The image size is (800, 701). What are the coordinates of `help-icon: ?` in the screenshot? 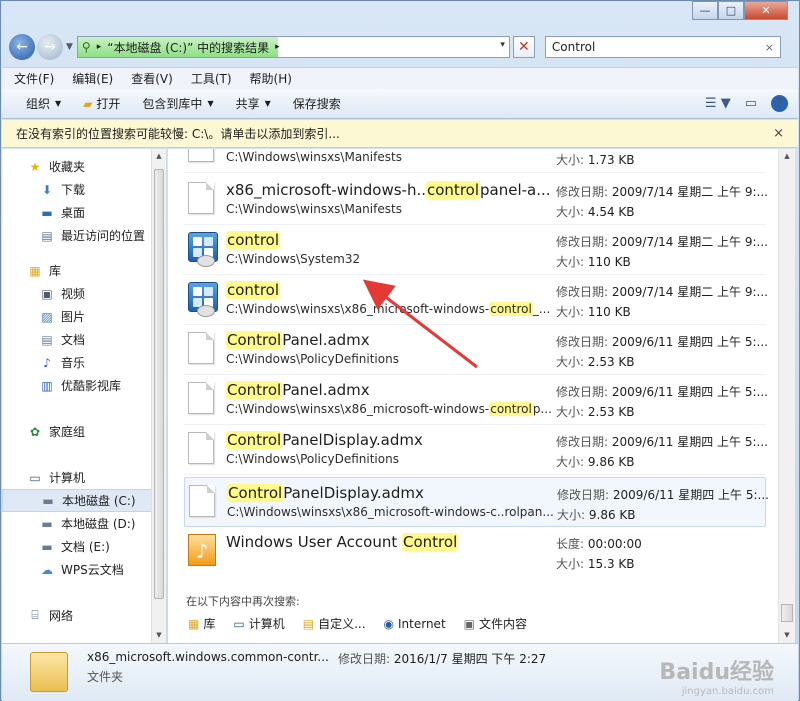 It's located at (779, 103).